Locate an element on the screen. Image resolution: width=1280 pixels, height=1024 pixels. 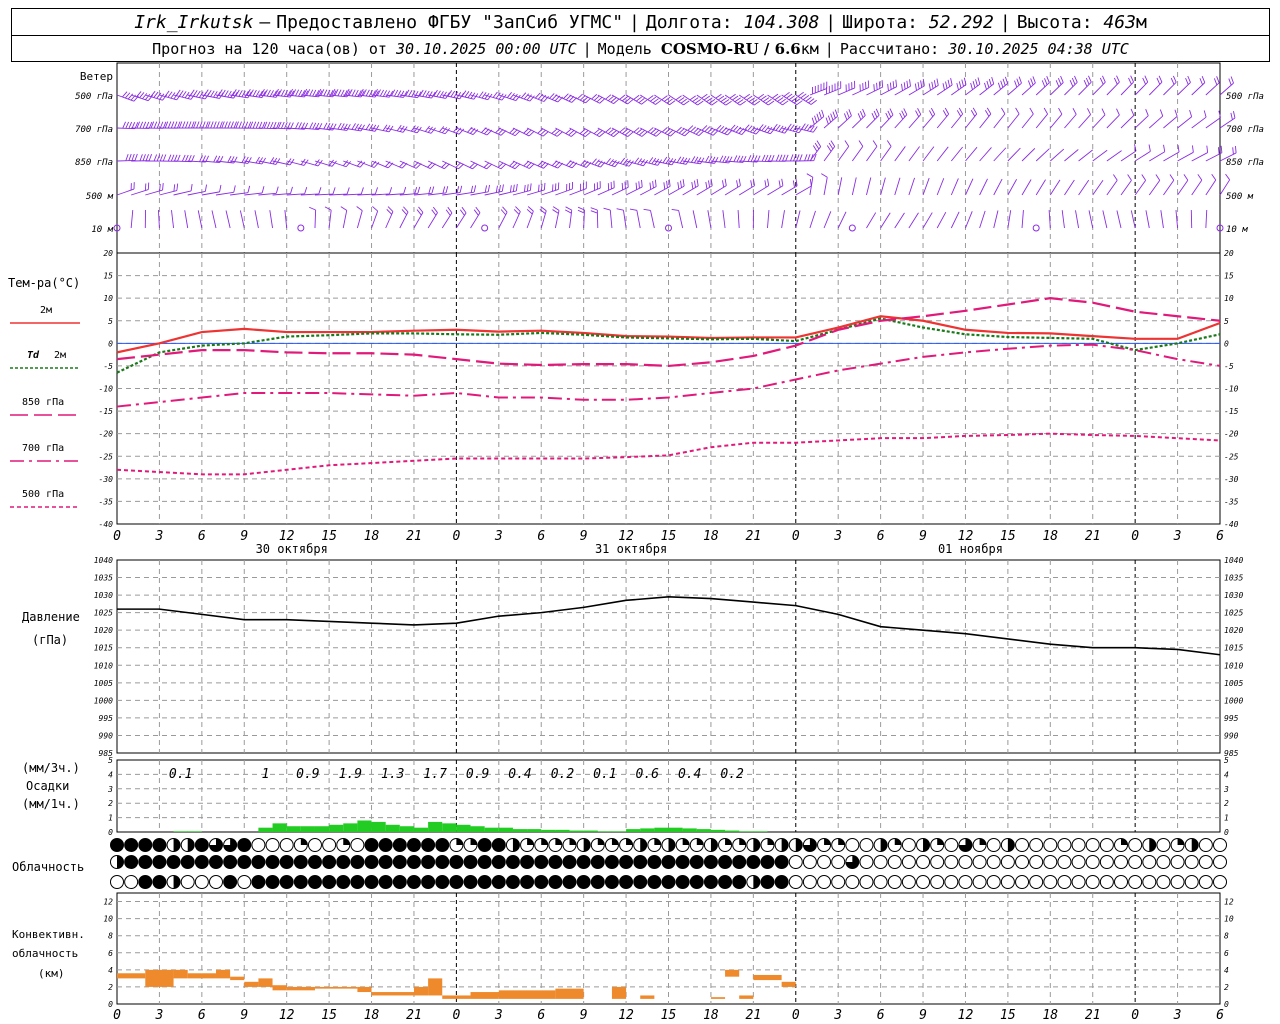
pressure-ytick-left: 1015 is located at coordinates (103, 648).